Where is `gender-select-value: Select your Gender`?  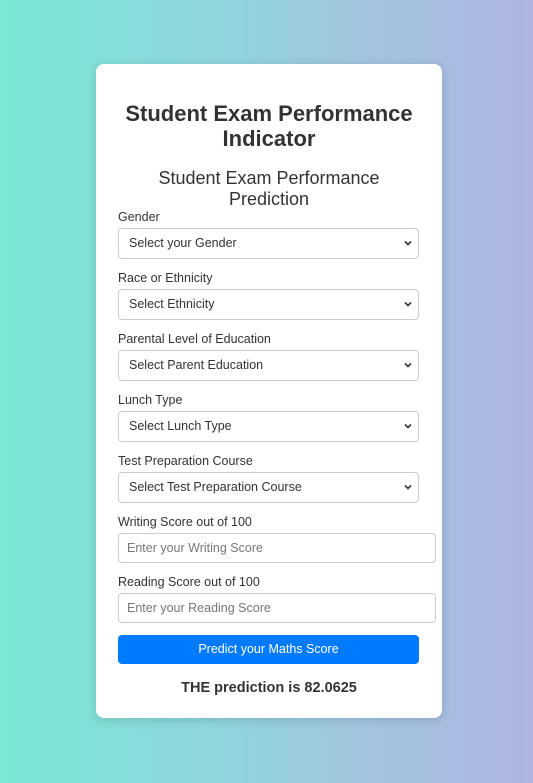
gender-select-value: Select your Gender is located at coordinates (183, 243).